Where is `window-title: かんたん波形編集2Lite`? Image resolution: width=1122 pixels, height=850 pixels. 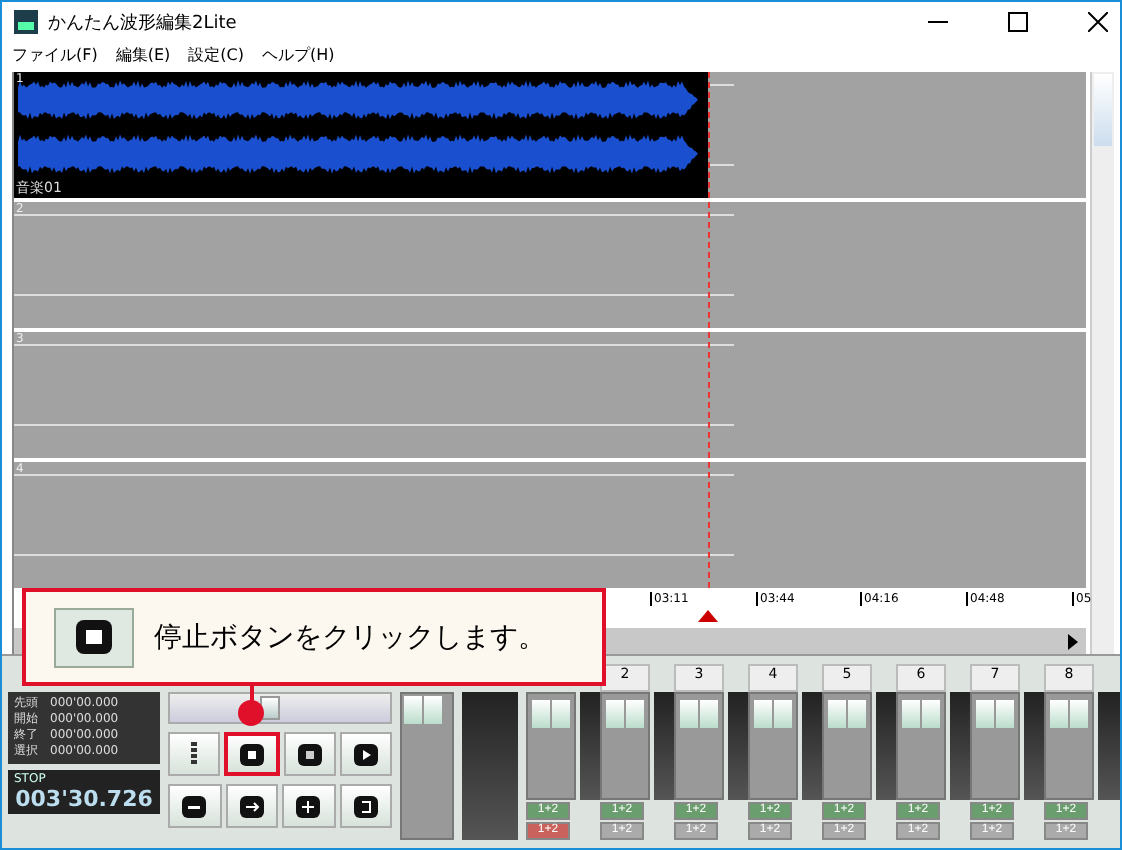 window-title: かんたん波形編集2Lite is located at coordinates (142, 23).